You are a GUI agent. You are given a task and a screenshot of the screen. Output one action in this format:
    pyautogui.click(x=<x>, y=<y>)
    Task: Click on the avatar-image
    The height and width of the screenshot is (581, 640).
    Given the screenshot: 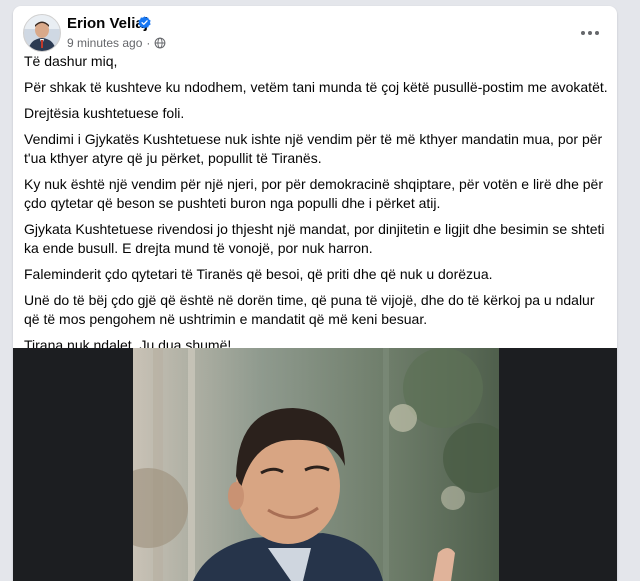 What is the action you would take?
    pyautogui.click(x=42, y=33)
    